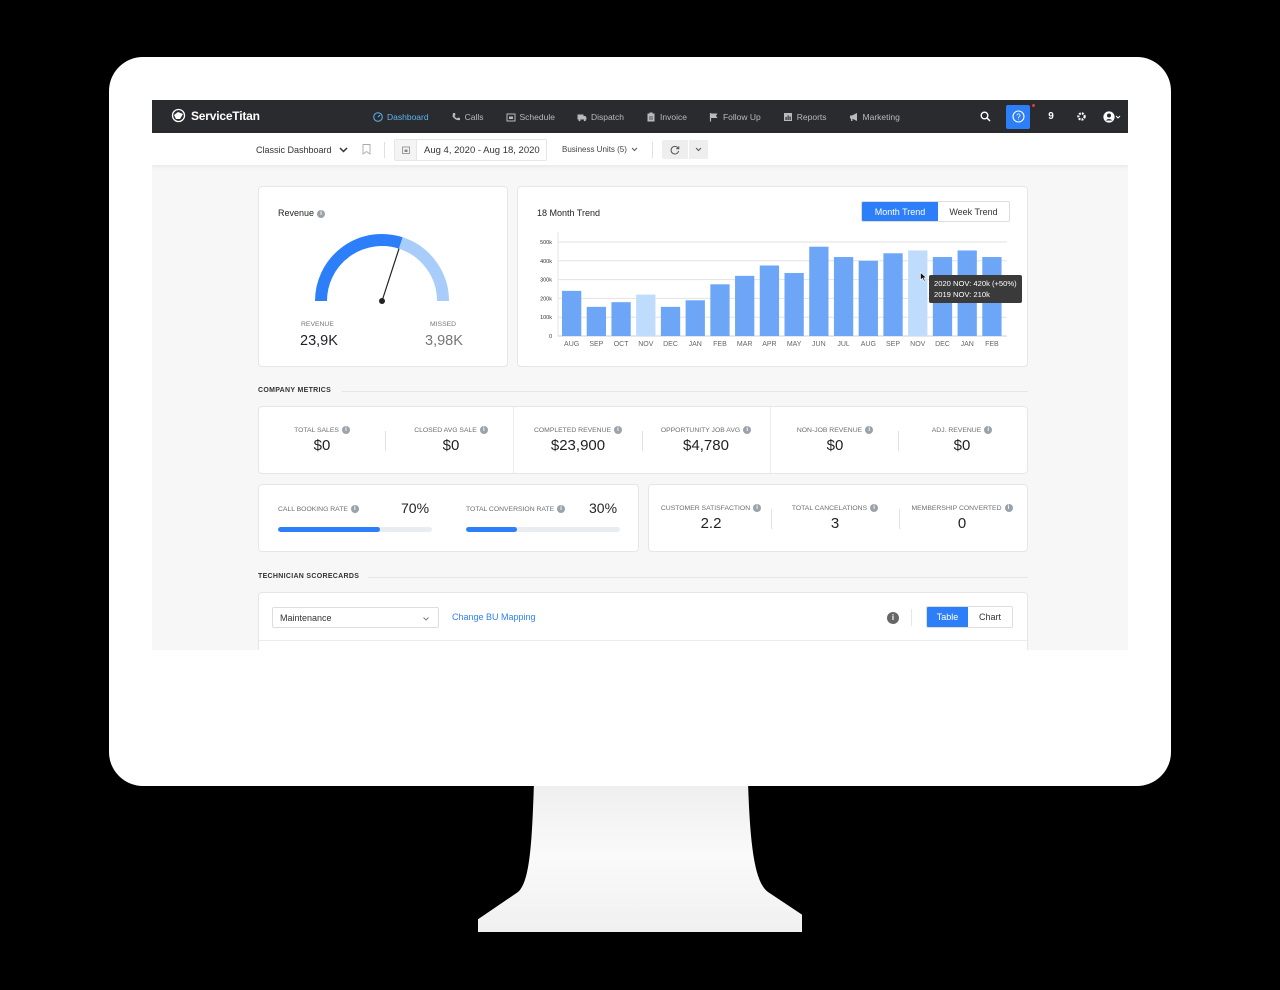  What do you see at coordinates (578, 430) in the screenshot?
I see `metric-label: COMPLETED REVENUE i` at bounding box center [578, 430].